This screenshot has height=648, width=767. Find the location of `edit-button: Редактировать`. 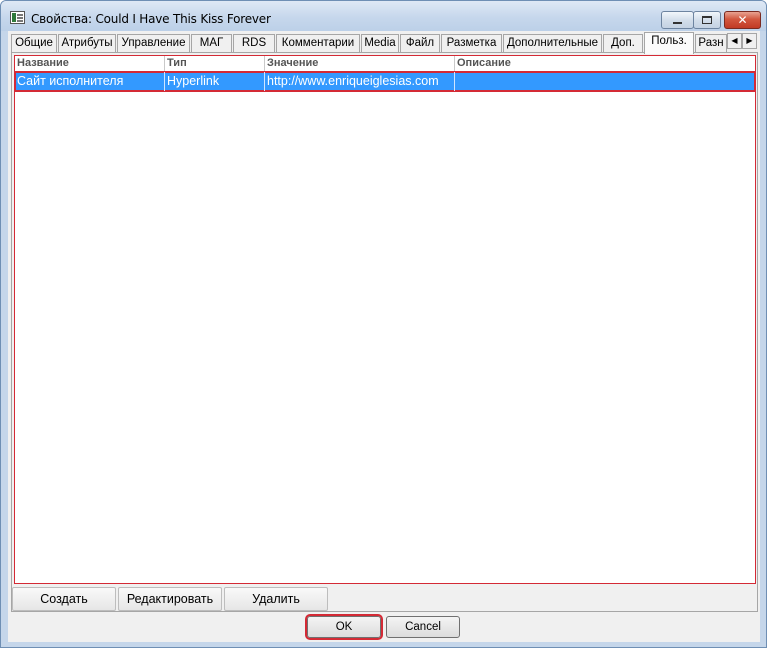

edit-button: Редактировать is located at coordinates (170, 599).